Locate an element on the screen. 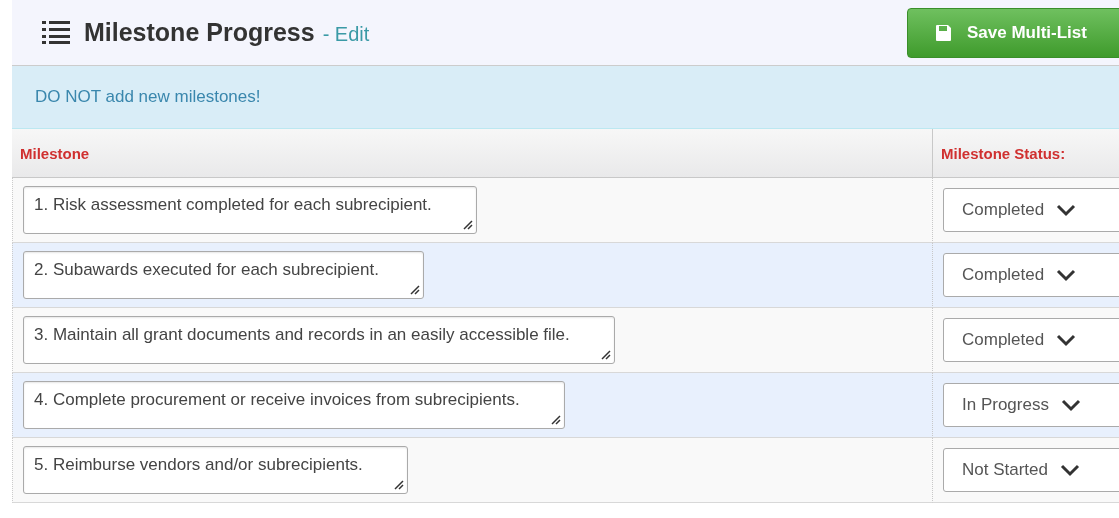 The height and width of the screenshot is (518, 1119). milestone-field: 5. Reimburse vendors and/or subrecipients. is located at coordinates (215, 470).